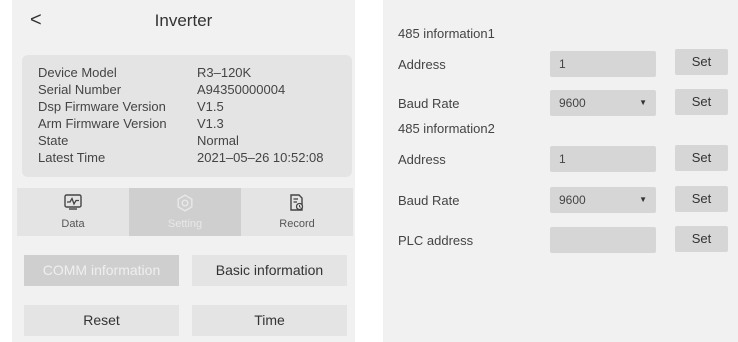 The image size is (738, 342). Describe the element at coordinates (260, 157) in the screenshot. I see `info-value: 2021–05–26 10:52:08` at that location.